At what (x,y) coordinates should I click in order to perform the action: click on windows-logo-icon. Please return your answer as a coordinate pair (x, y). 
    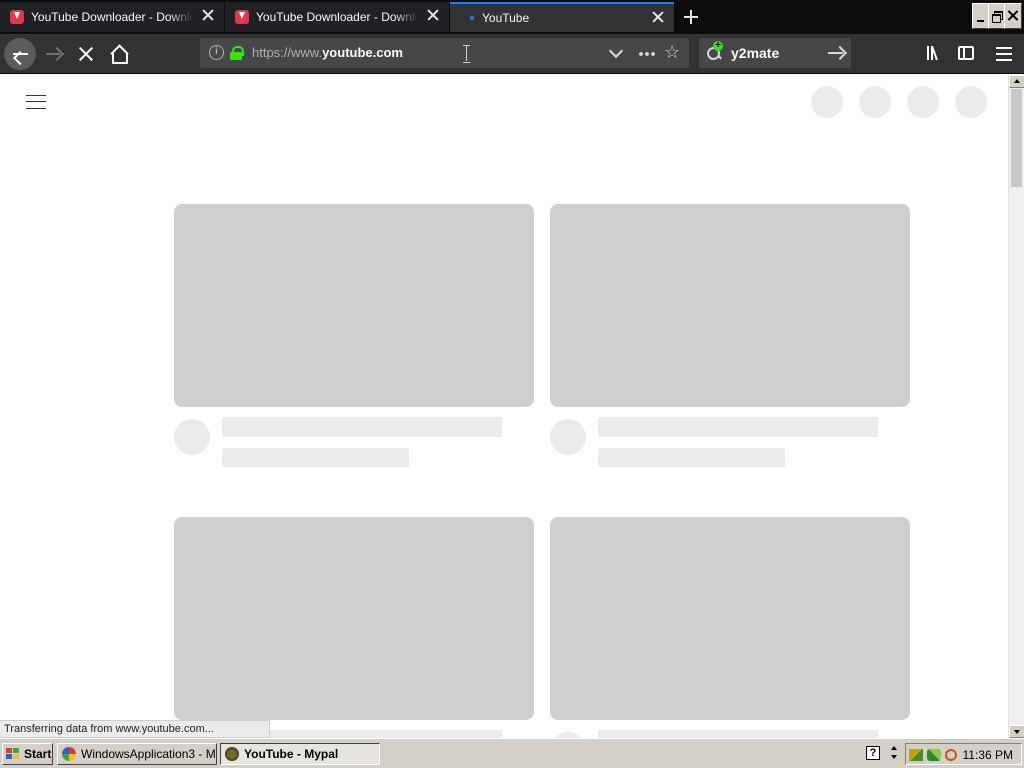
    Looking at the image, I should click on (13, 754).